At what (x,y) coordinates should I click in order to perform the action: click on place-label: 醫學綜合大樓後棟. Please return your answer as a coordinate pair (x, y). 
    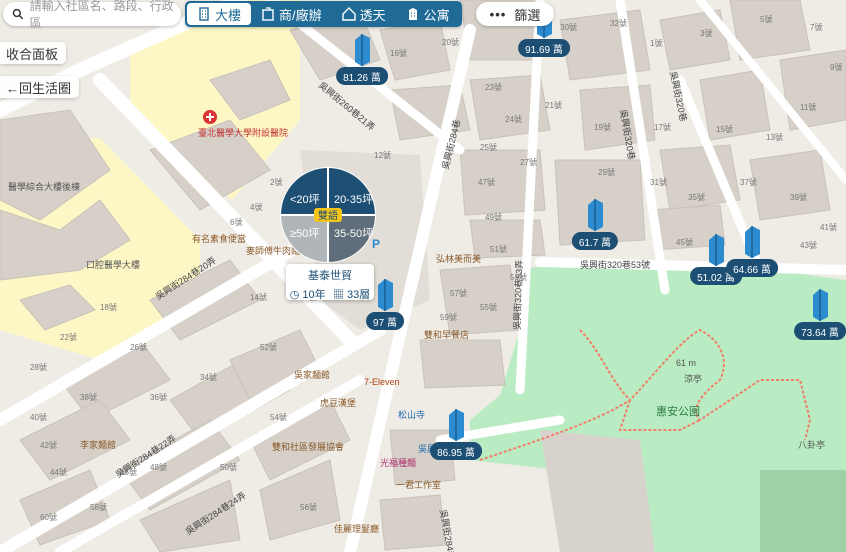
    Looking at the image, I should click on (44, 186).